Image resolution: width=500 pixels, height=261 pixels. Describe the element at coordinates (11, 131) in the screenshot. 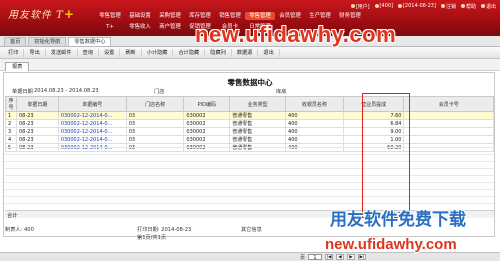

I see `cell-seq: 3` at that location.